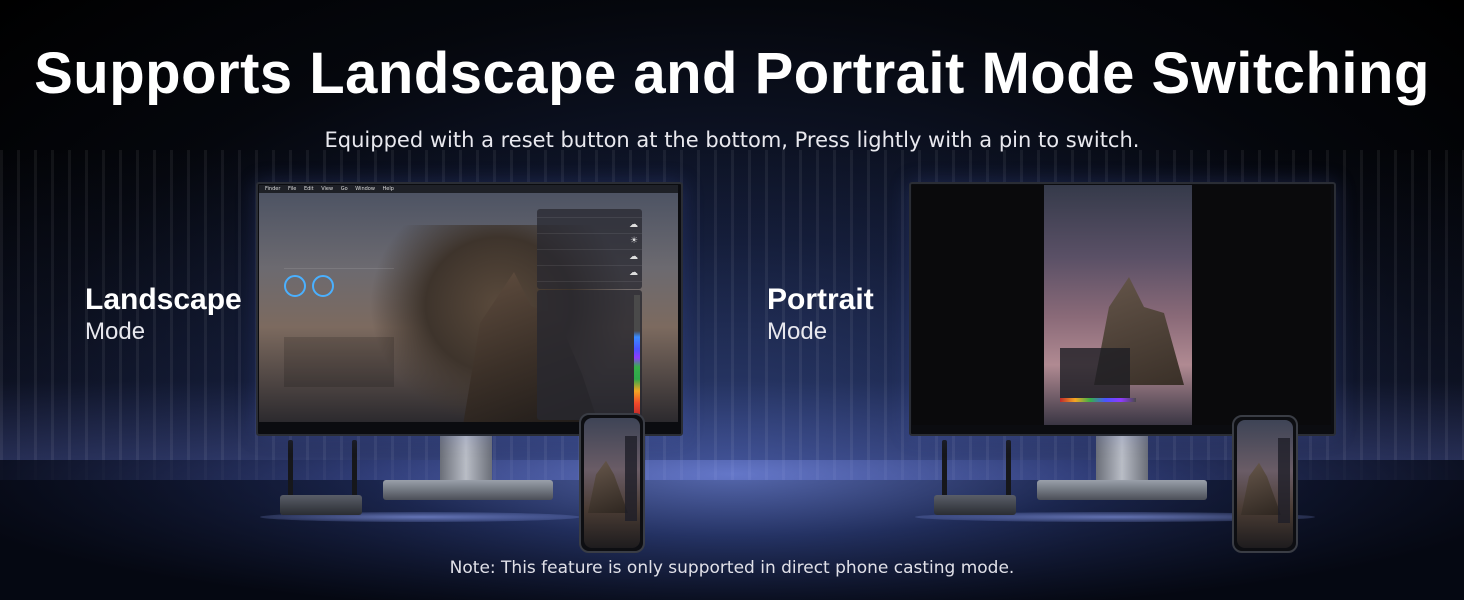  What do you see at coordinates (365, 189) in the screenshot?
I see `menubar-item: Window` at bounding box center [365, 189].